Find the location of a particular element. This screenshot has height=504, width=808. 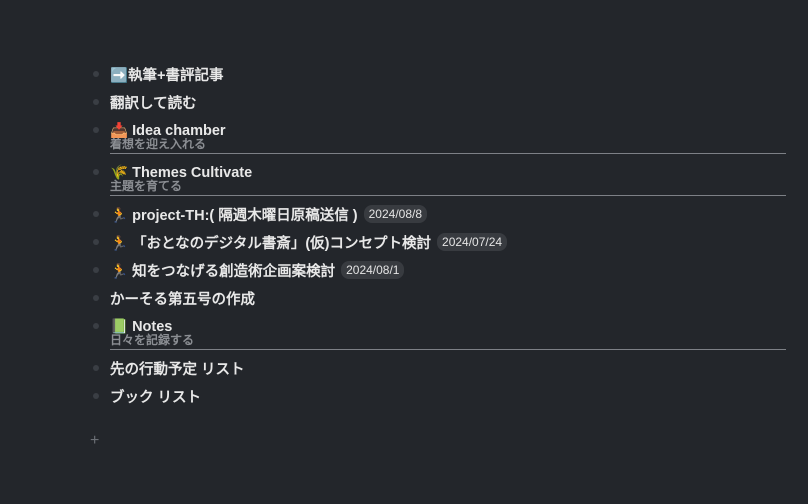

item-label: 📥 Idea chamber is located at coordinates (168, 130).